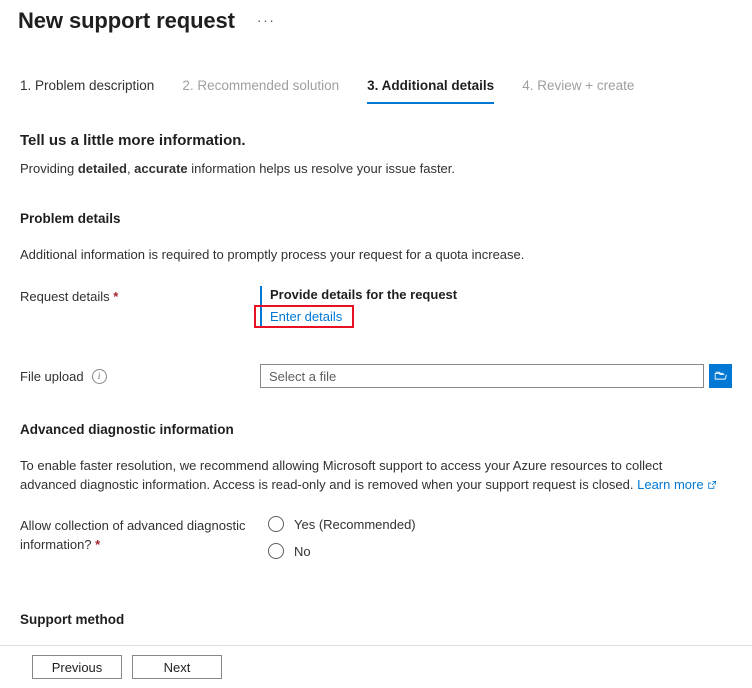 This screenshot has width=752, height=688. What do you see at coordinates (133, 140) in the screenshot?
I see `intro-heading: Tell us a little more information.` at bounding box center [133, 140].